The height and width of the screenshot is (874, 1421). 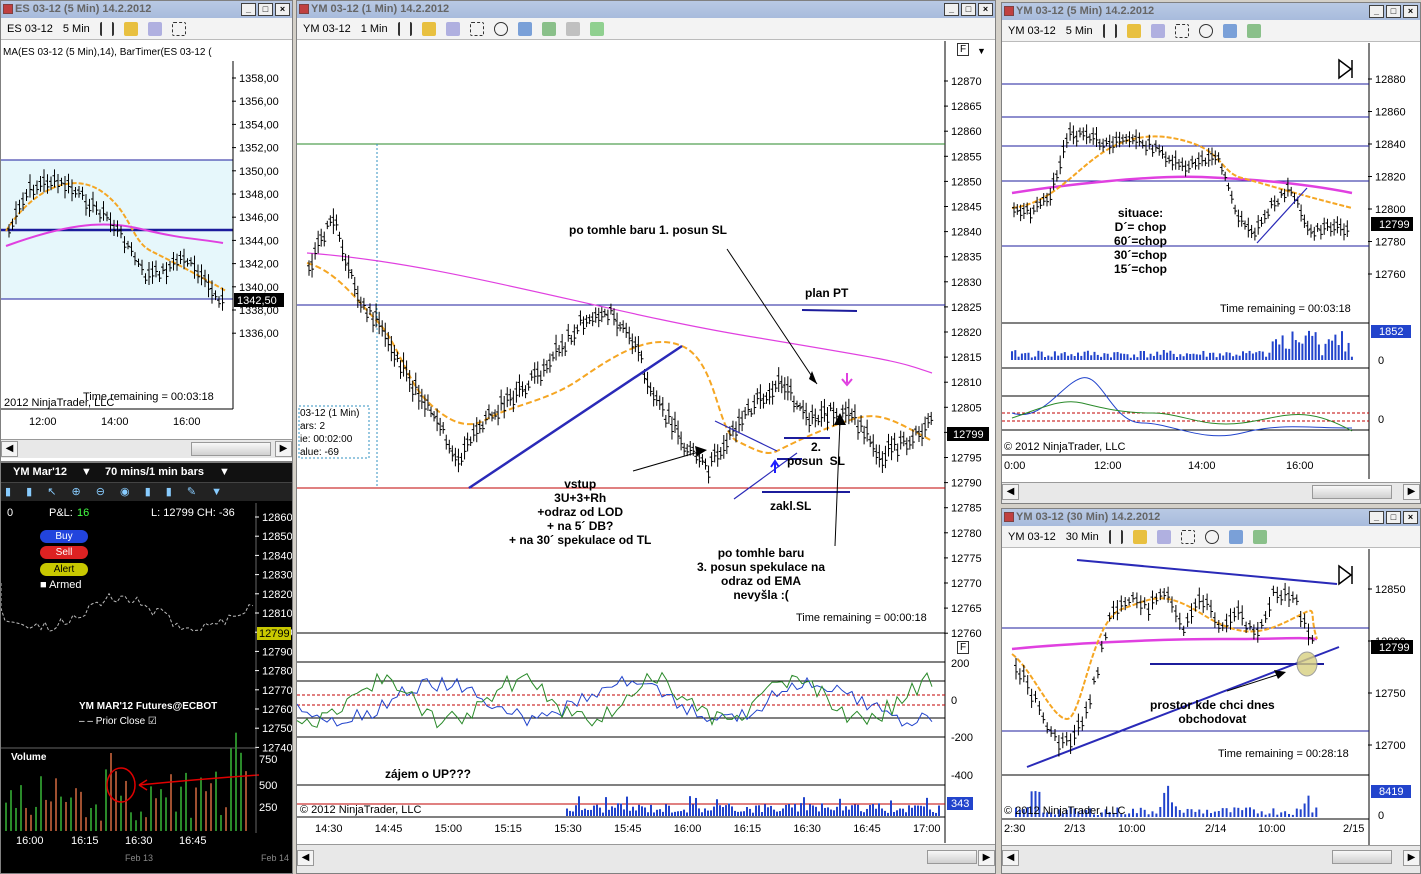 I want to click on ym-scrollbar: ◀ ▶, so click(x=646, y=858).